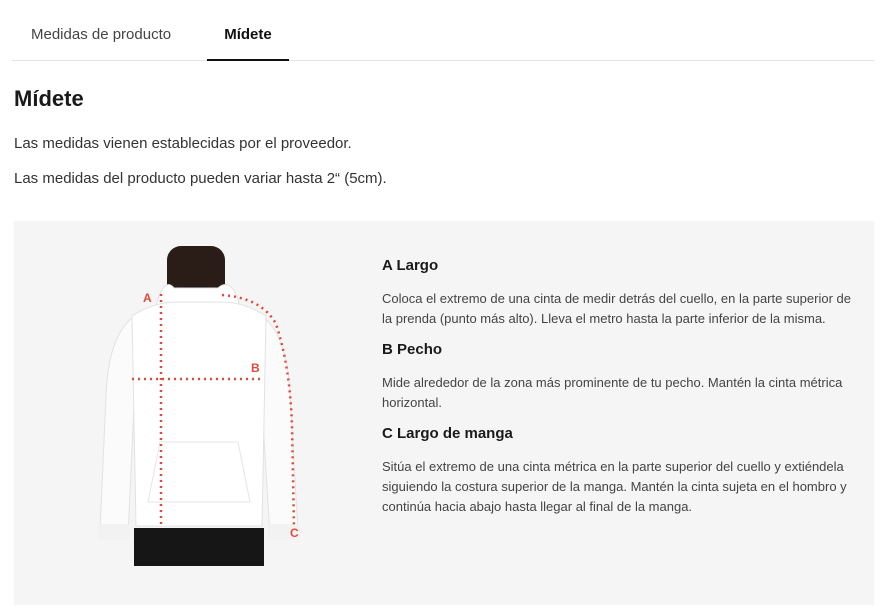 The height and width of the screenshot is (613, 886). I want to click on hoodie-body, so click(199, 414).